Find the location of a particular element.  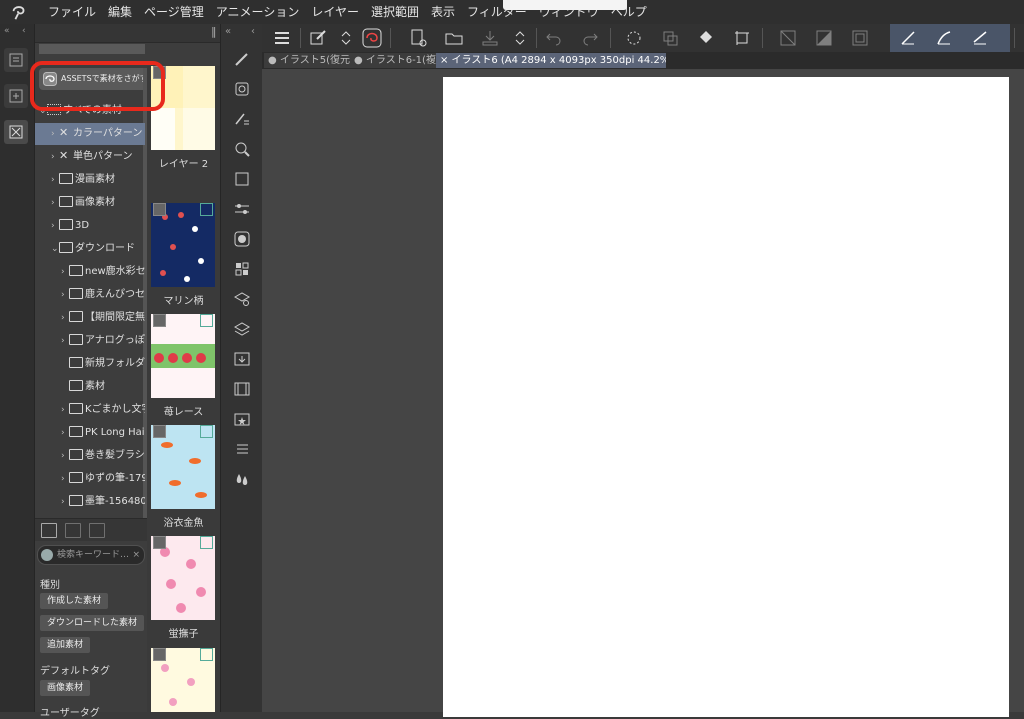

panel-grip-icon: ‖ is located at coordinates (214, 31).